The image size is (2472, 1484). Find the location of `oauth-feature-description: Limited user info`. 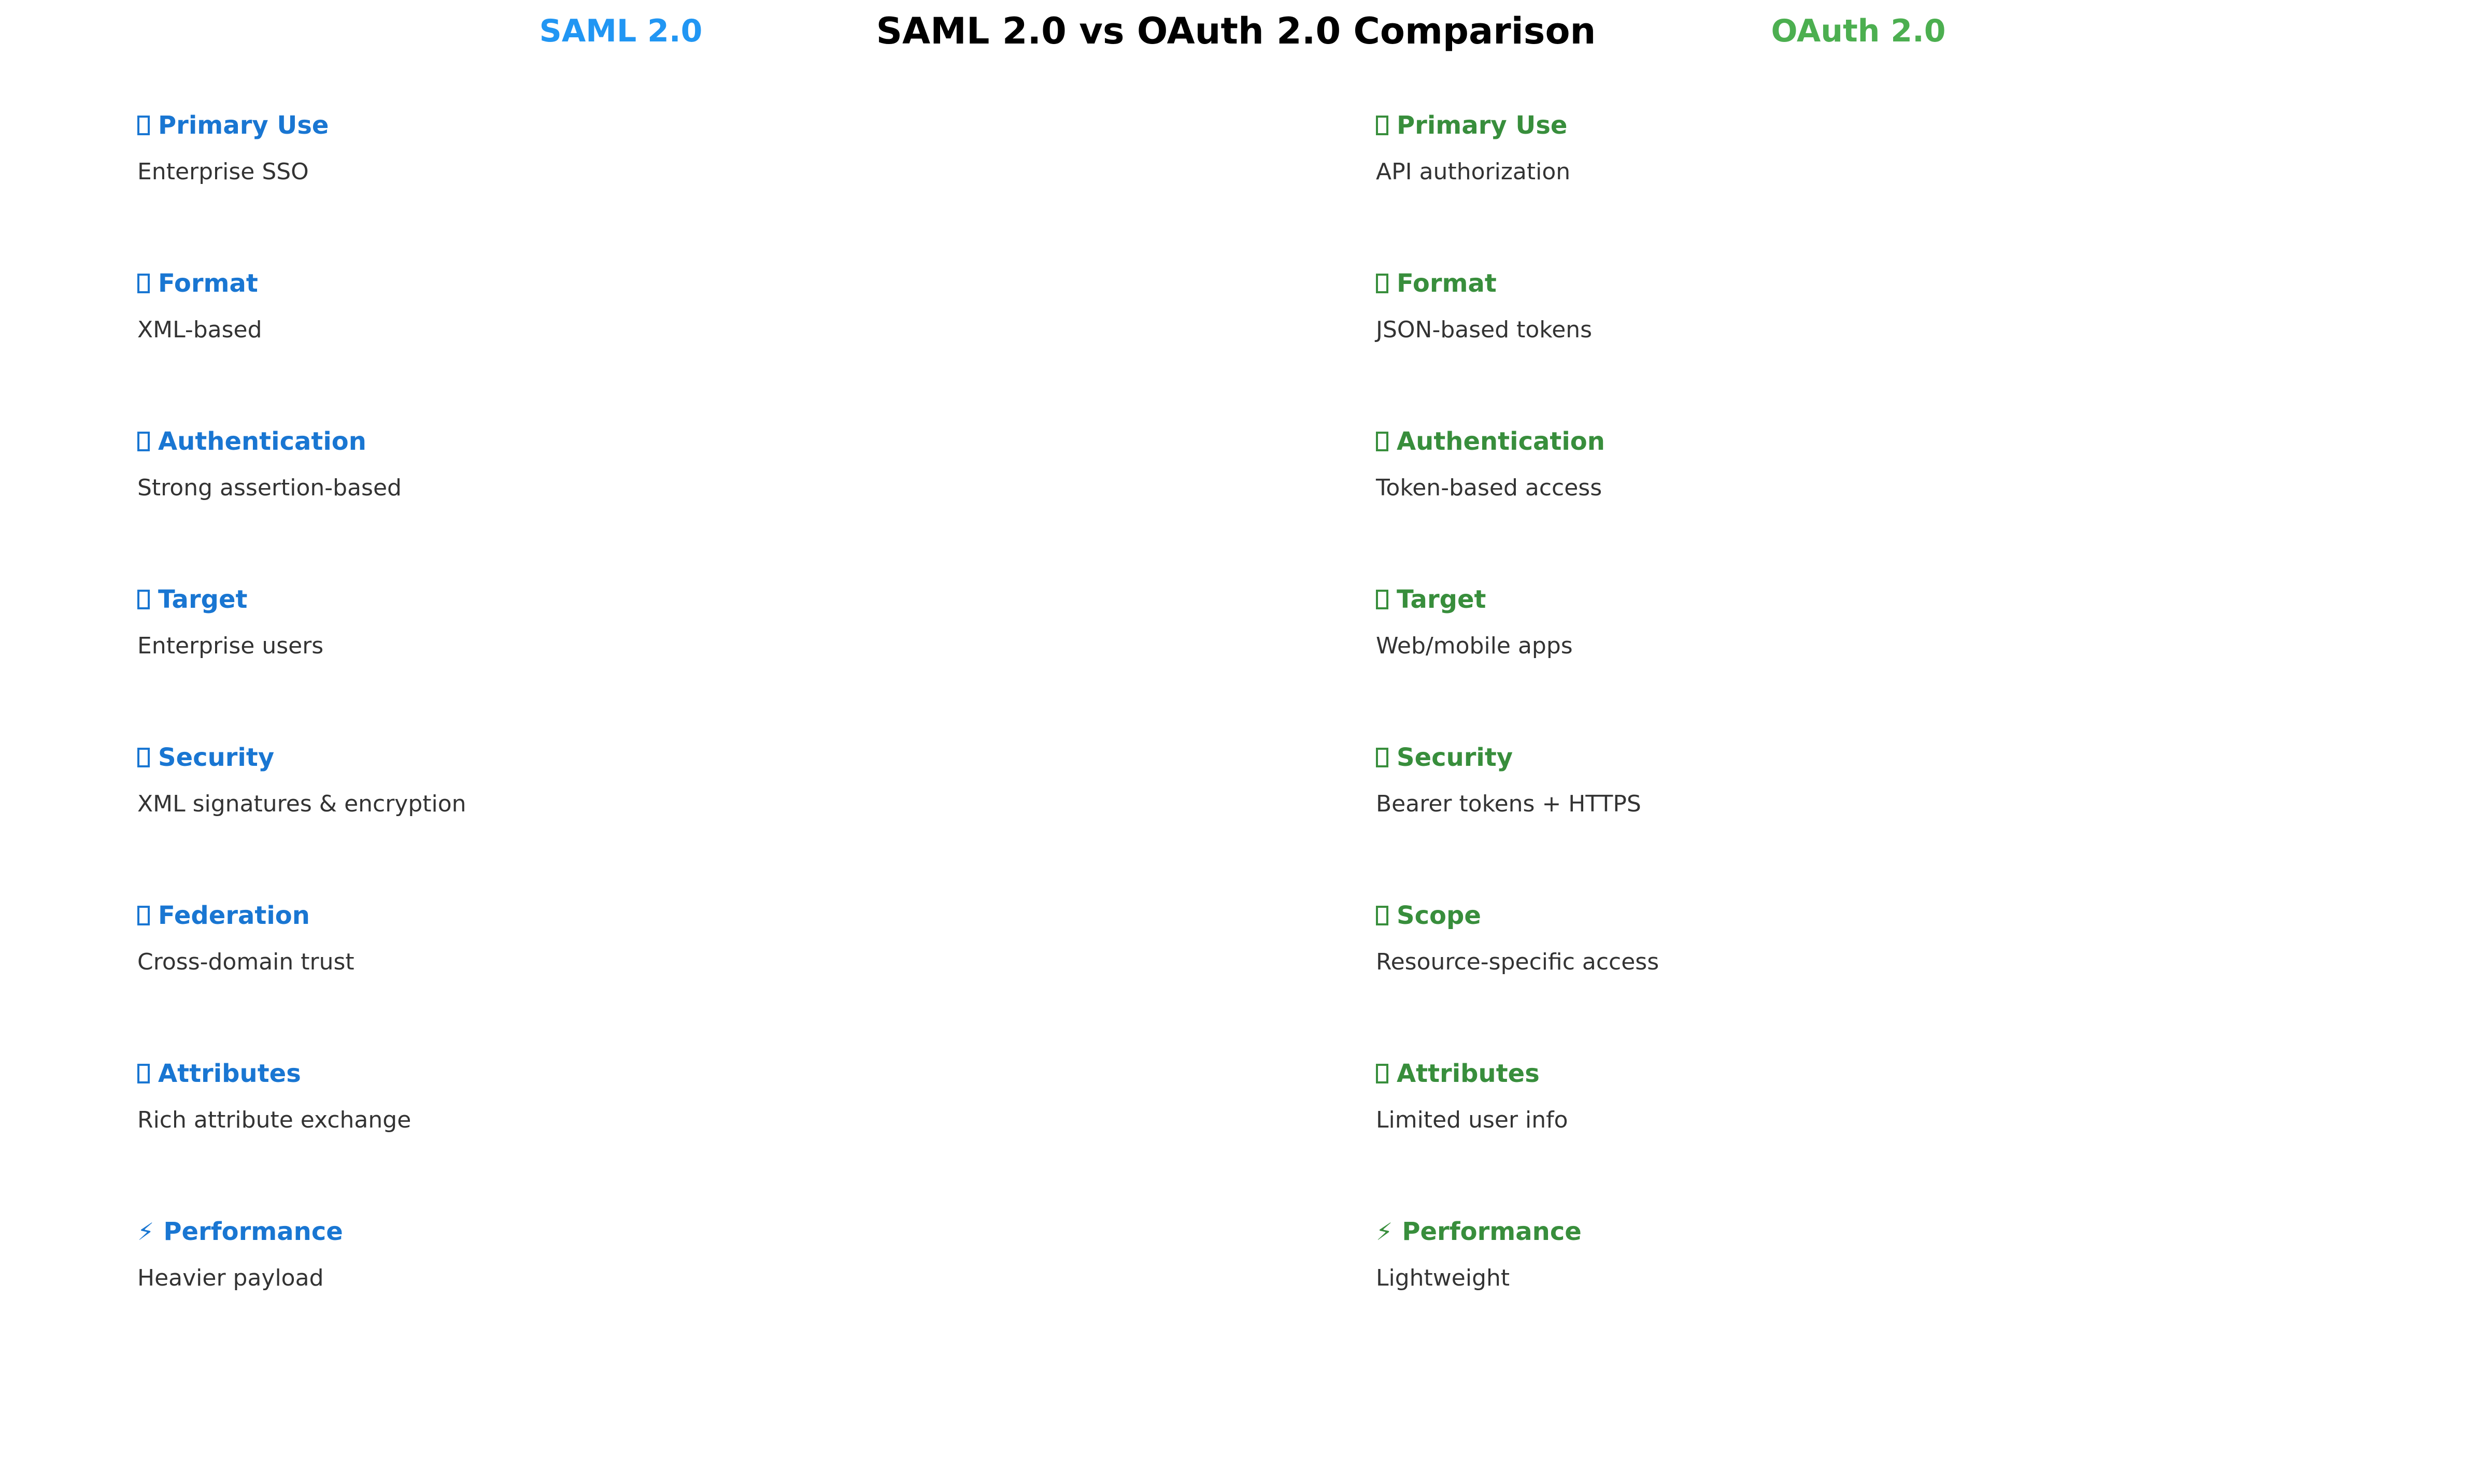

oauth-feature-description: Limited user info is located at coordinates (1472, 1120).